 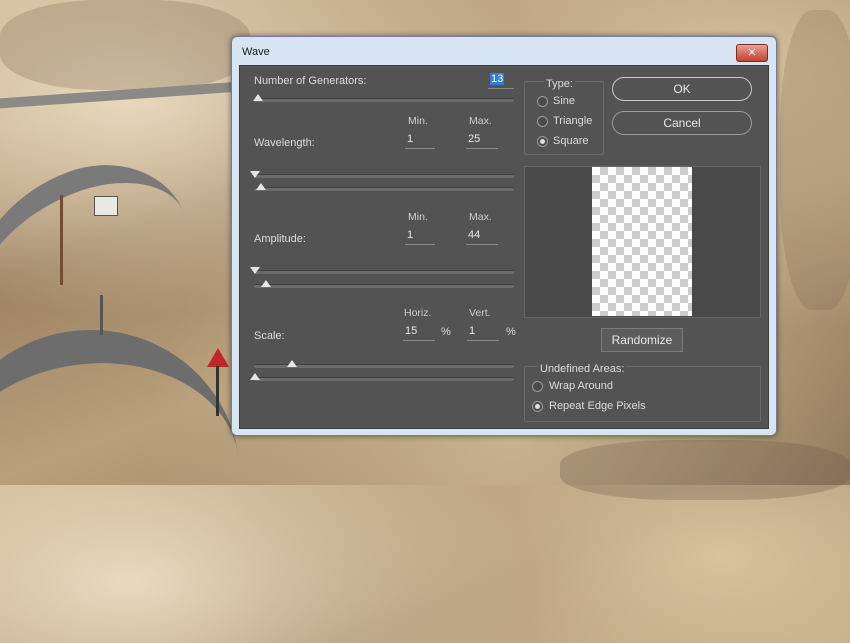 I want to click on amplitude-max-input: 44, so click(x=482, y=237).